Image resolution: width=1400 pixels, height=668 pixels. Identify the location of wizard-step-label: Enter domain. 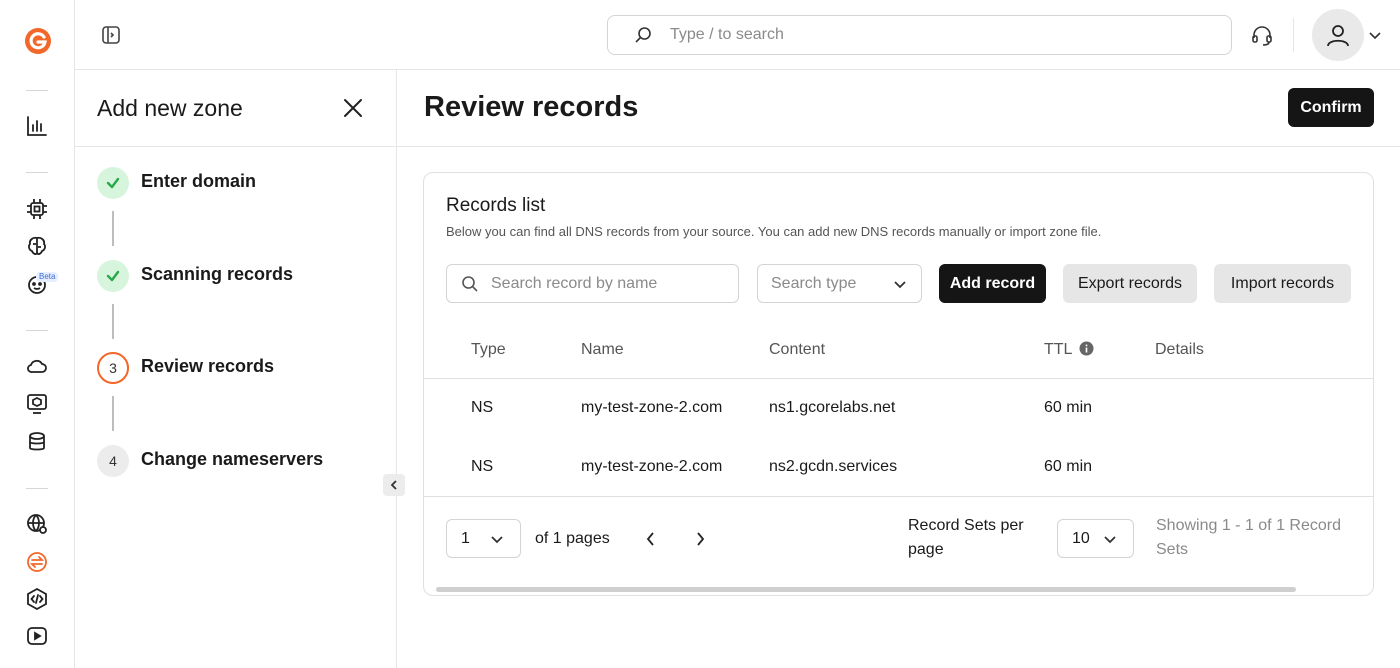
(199, 180).